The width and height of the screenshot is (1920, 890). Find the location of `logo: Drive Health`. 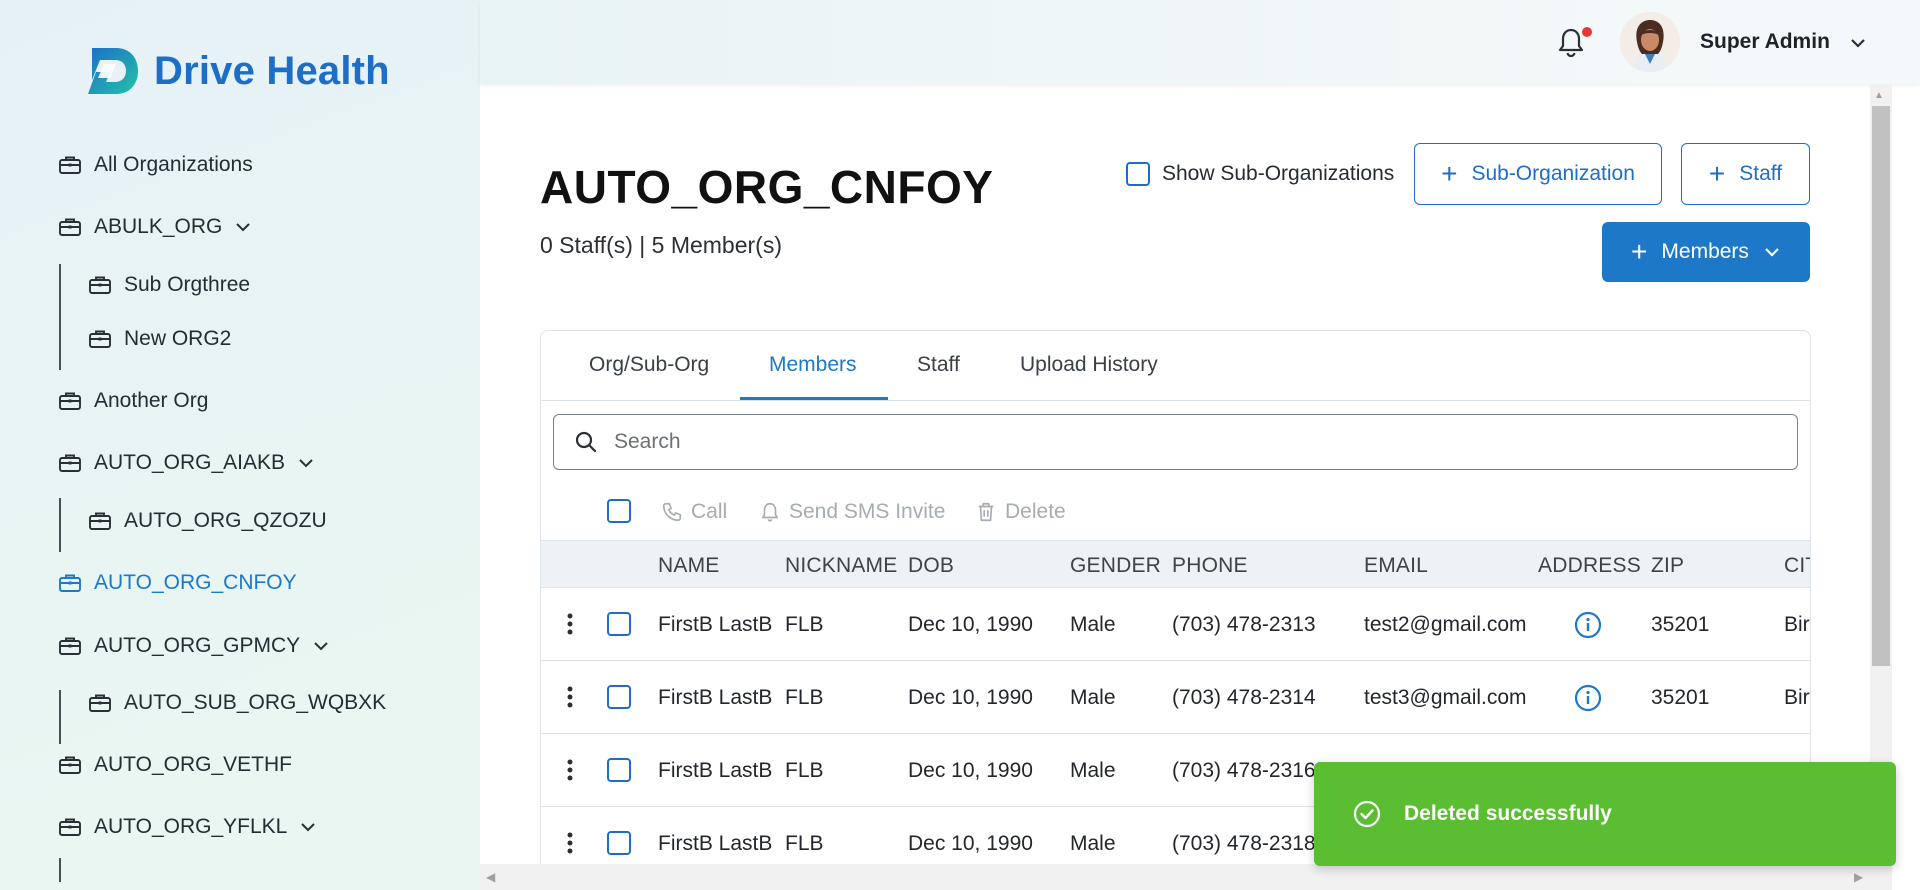

logo: Drive Health is located at coordinates (238, 71).